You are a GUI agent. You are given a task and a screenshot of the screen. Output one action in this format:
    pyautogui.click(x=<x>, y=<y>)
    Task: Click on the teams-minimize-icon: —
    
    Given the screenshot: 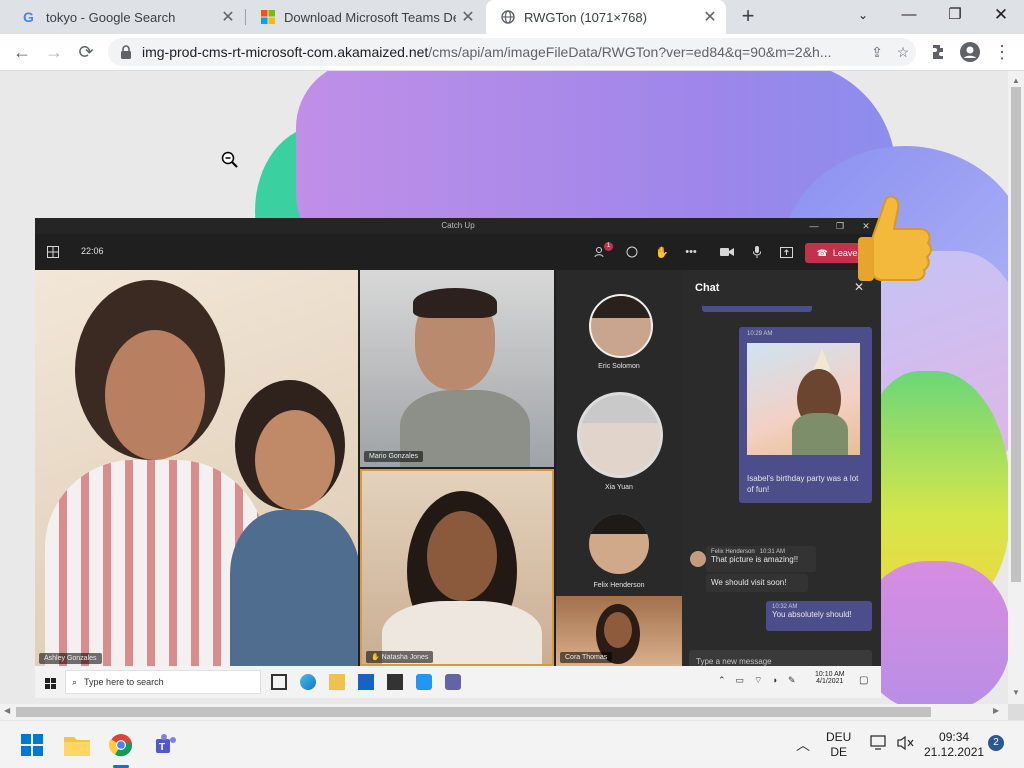 What is the action you would take?
    pyautogui.click(x=814, y=226)
    